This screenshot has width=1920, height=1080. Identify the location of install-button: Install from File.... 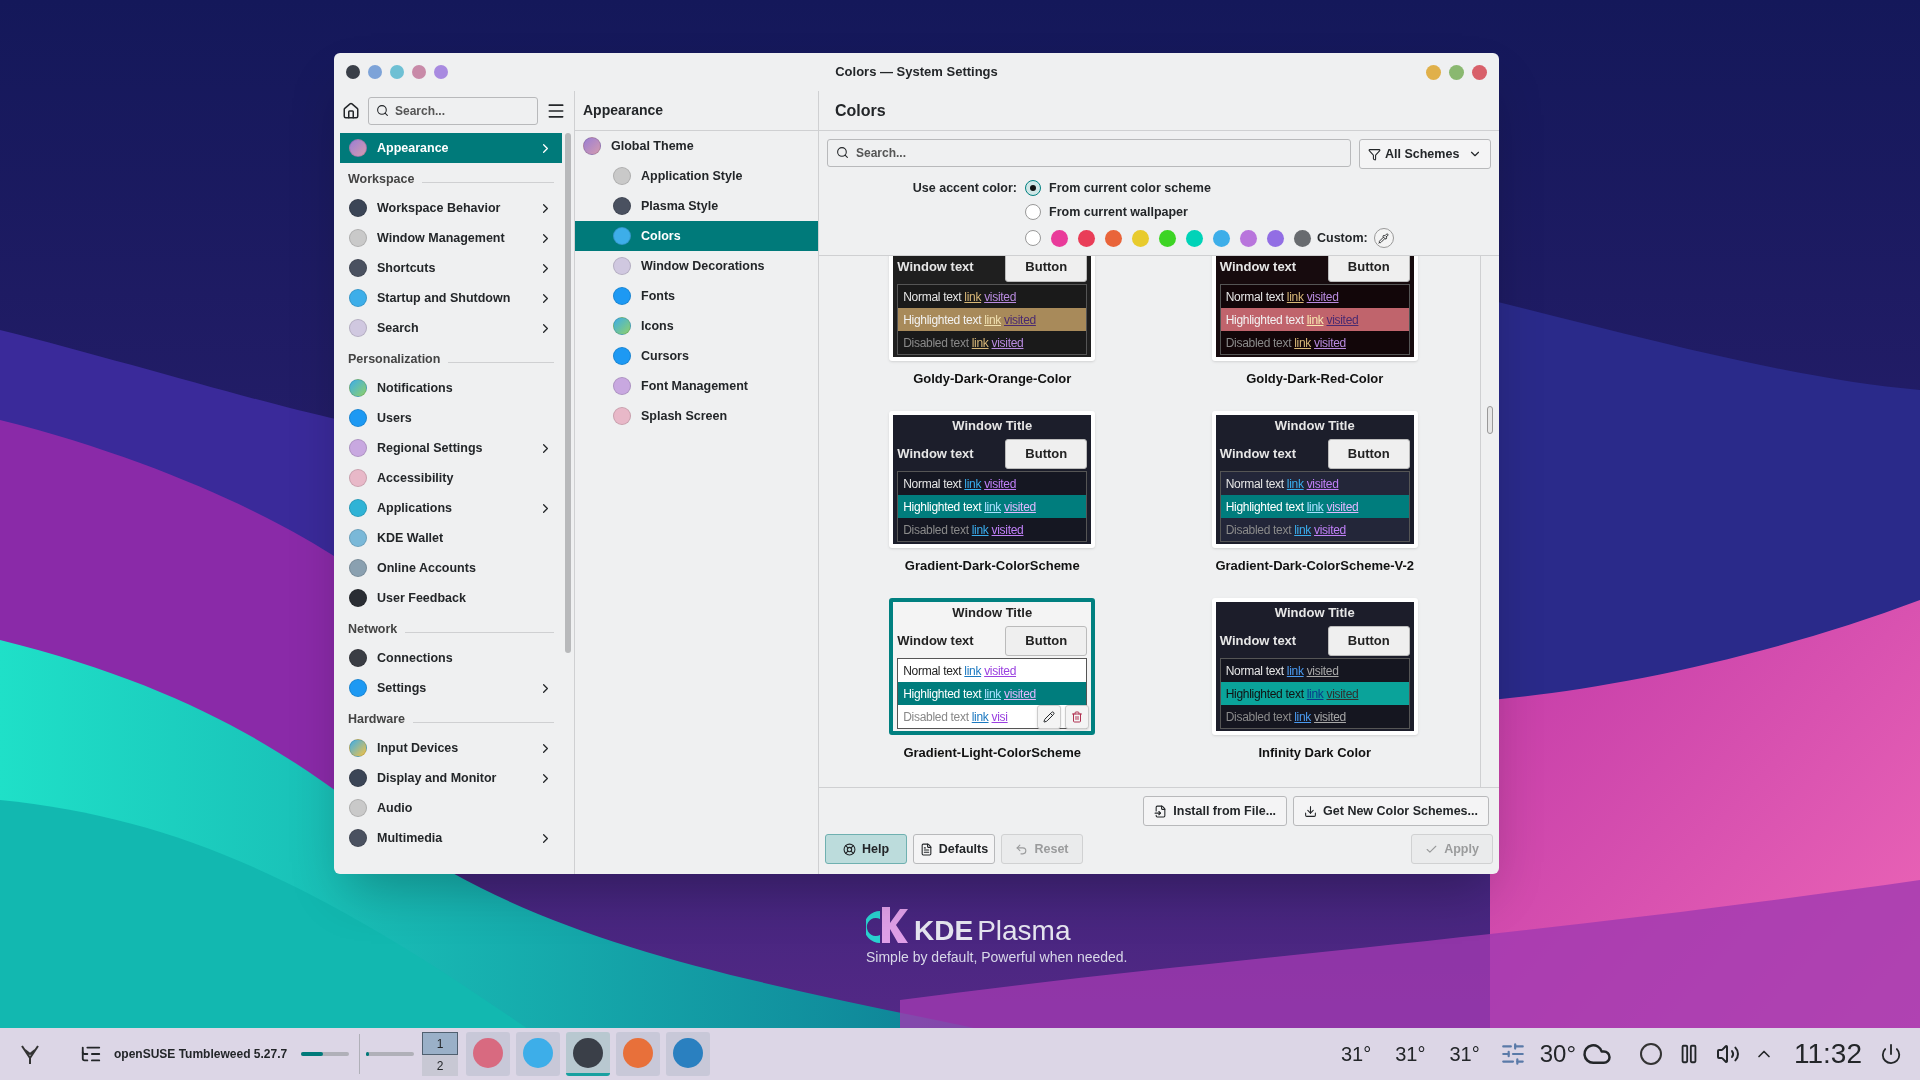
(1215, 811).